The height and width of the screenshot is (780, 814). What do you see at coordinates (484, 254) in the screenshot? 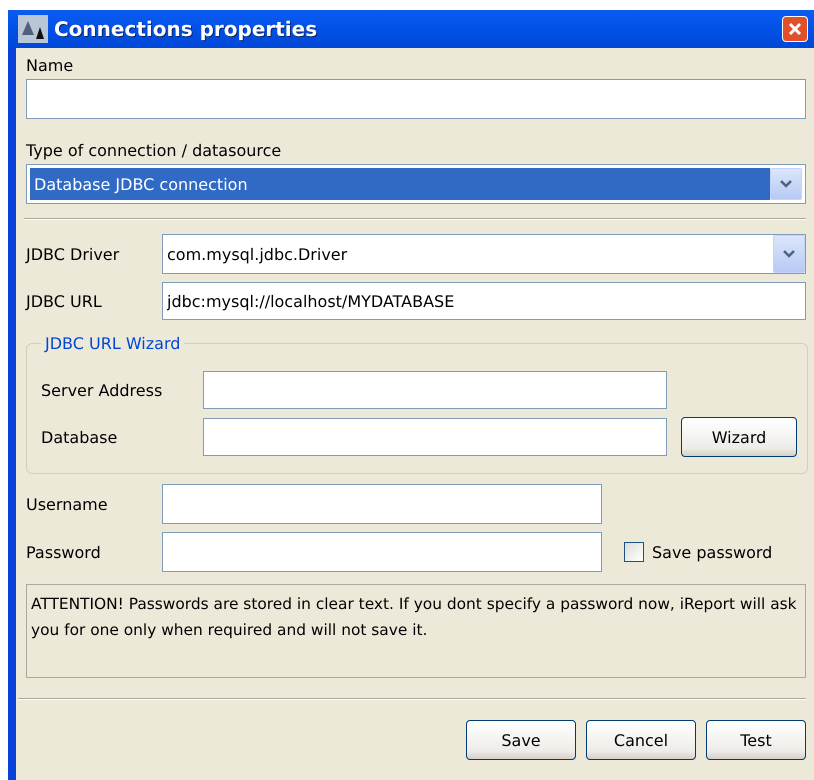
I see `driver-dropdown: com.mysql.jdbc.Driver` at bounding box center [484, 254].